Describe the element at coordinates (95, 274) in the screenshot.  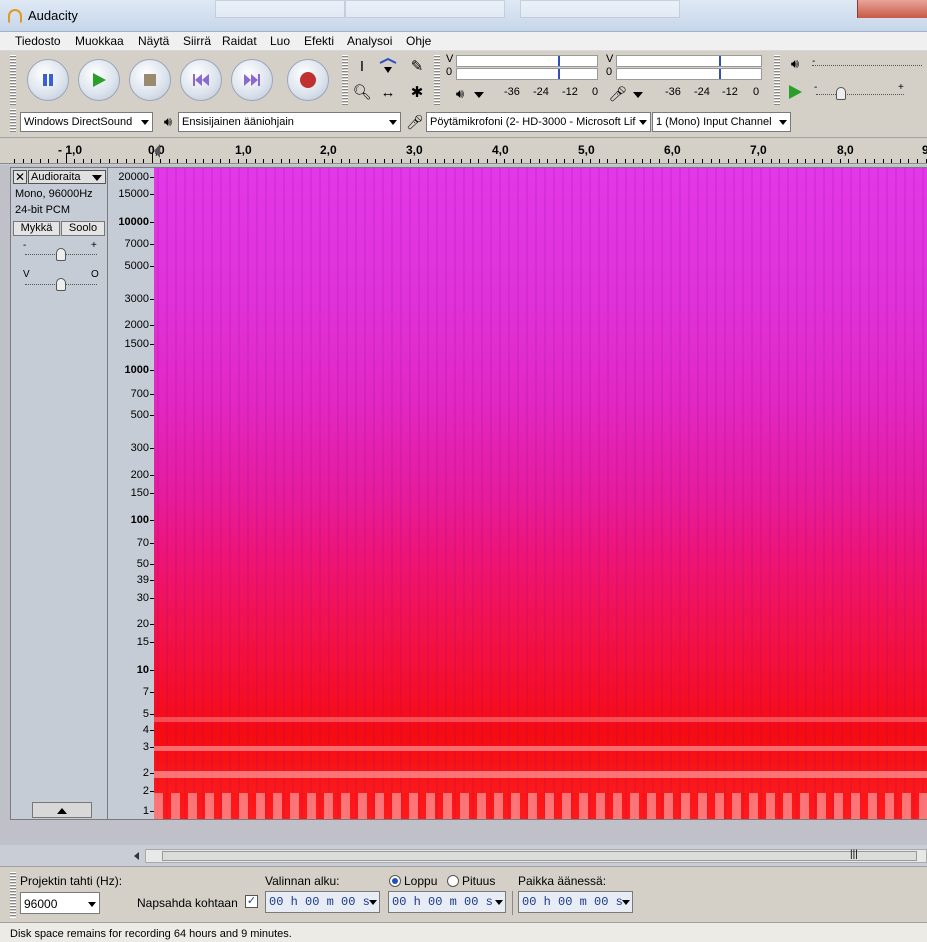
I see `pan-right-label: O` at that location.